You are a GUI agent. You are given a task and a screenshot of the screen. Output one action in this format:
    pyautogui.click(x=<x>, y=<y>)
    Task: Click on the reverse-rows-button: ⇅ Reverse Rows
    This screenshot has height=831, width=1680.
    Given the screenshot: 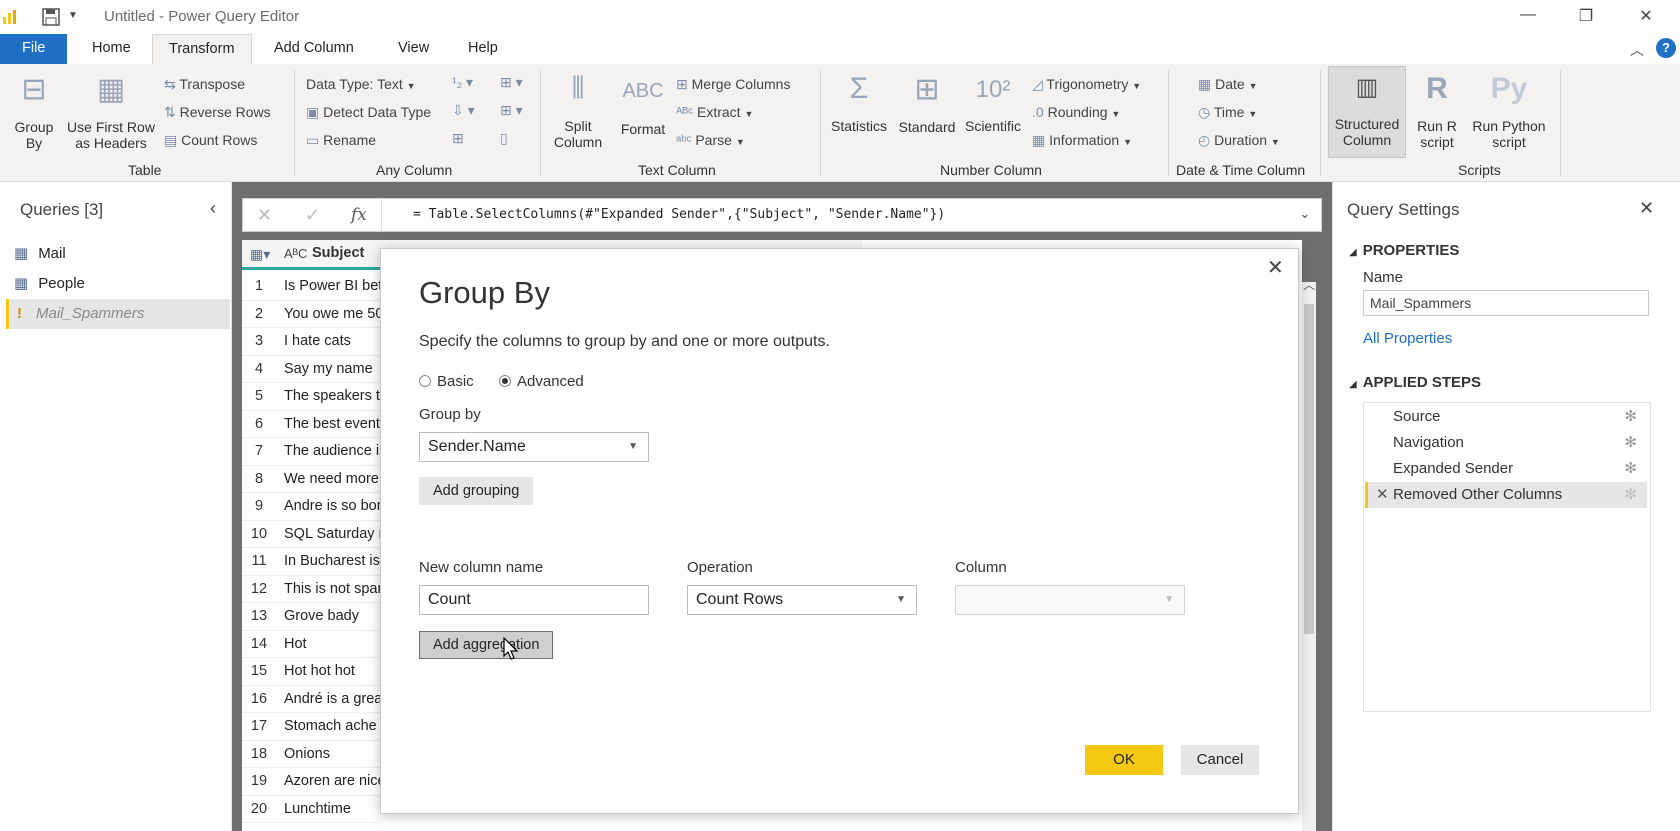 What is the action you would take?
    pyautogui.click(x=217, y=112)
    